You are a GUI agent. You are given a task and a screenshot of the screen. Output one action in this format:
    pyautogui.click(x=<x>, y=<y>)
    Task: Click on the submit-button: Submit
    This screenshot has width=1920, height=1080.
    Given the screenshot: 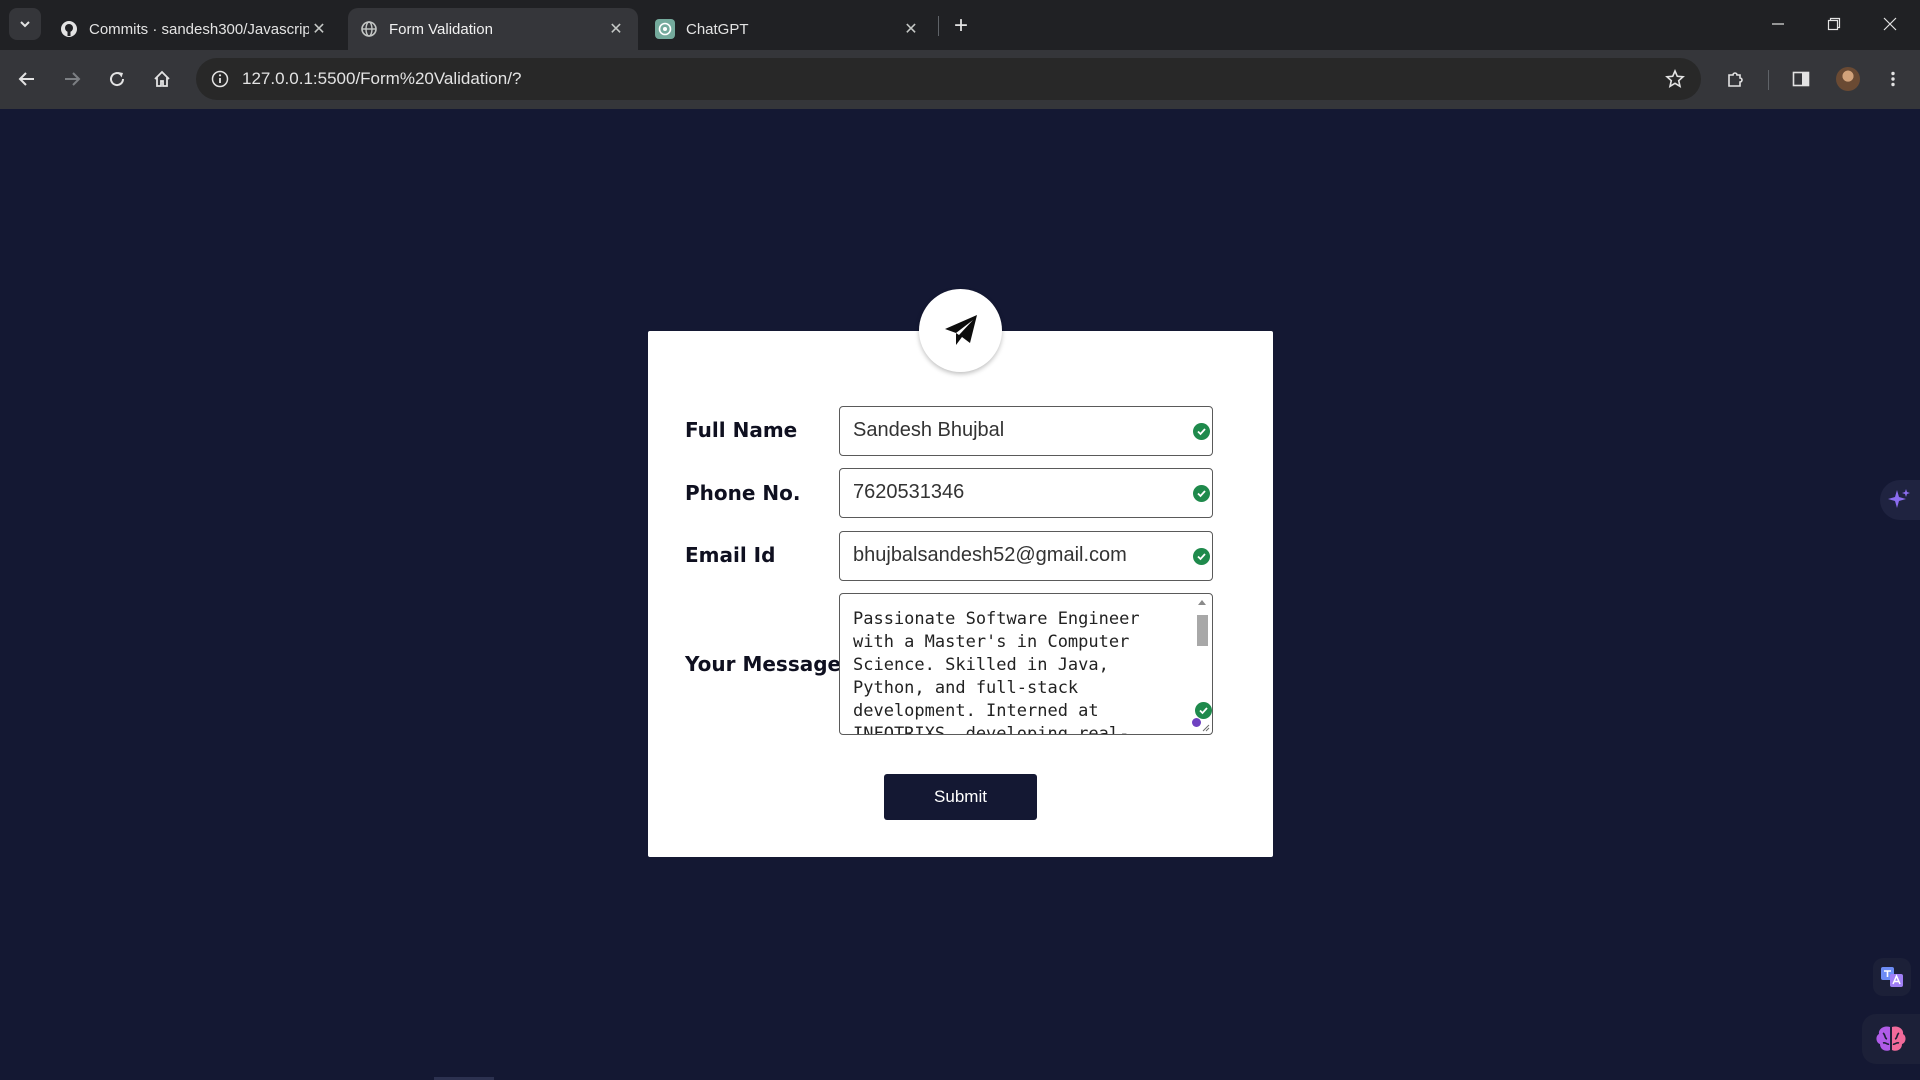 What is the action you would take?
    pyautogui.click(x=960, y=797)
    